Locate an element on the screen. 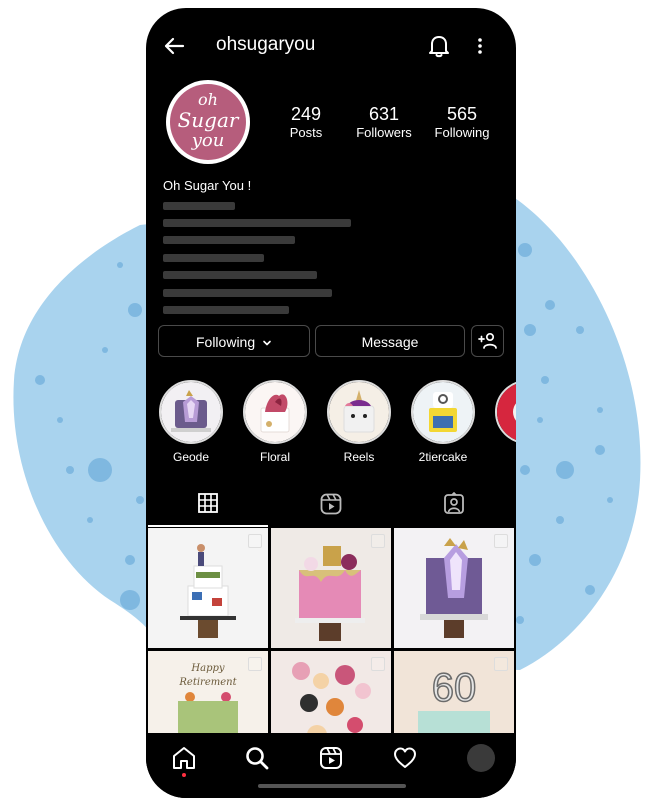  more-vertical-icon is located at coordinates (480, 46).